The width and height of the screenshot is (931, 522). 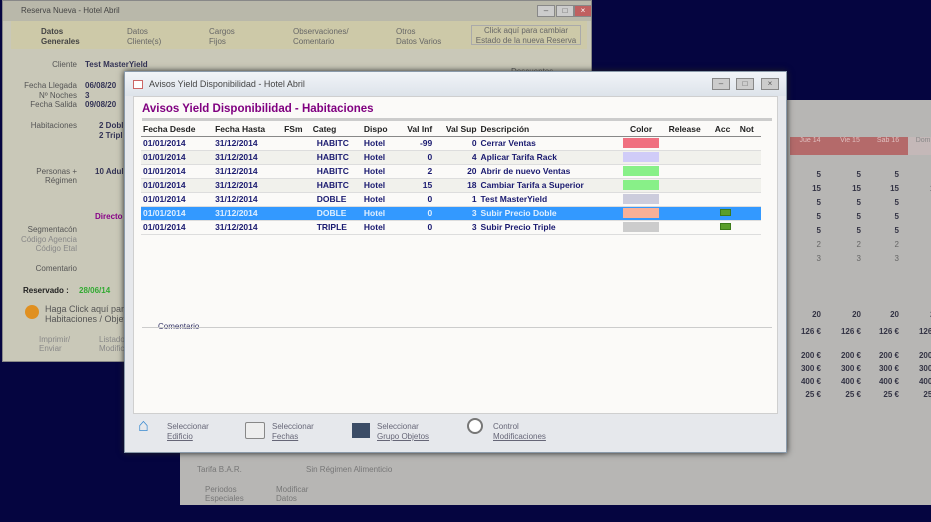 What do you see at coordinates (144, 37) in the screenshot?
I see `tab-datos-clientes: Datos Cliente(s)` at bounding box center [144, 37].